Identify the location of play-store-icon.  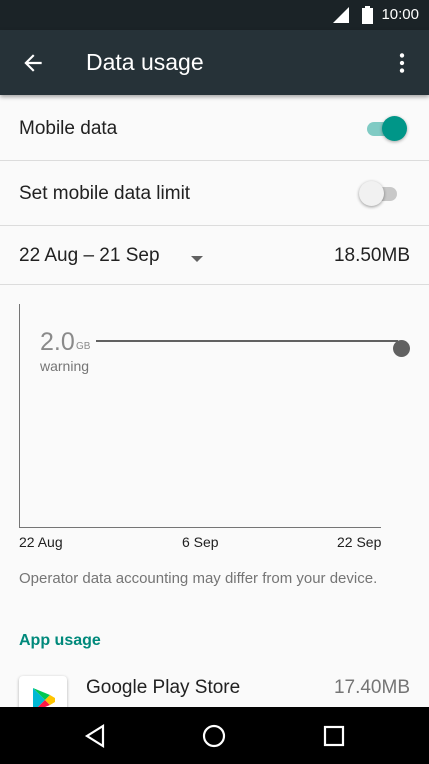
(43, 691).